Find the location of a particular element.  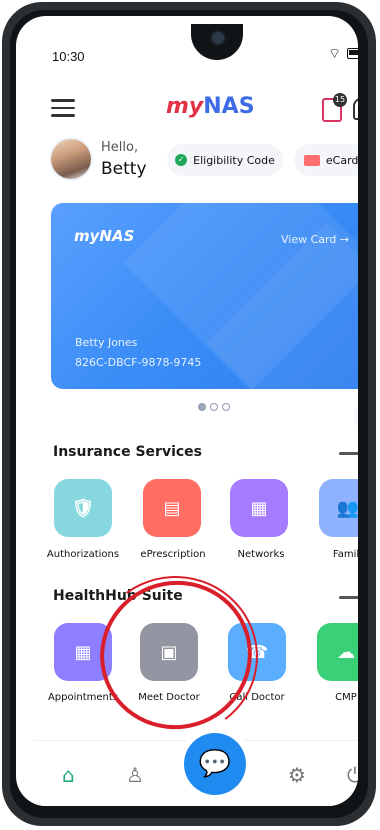

document-icon: ▤ is located at coordinates (172, 508).